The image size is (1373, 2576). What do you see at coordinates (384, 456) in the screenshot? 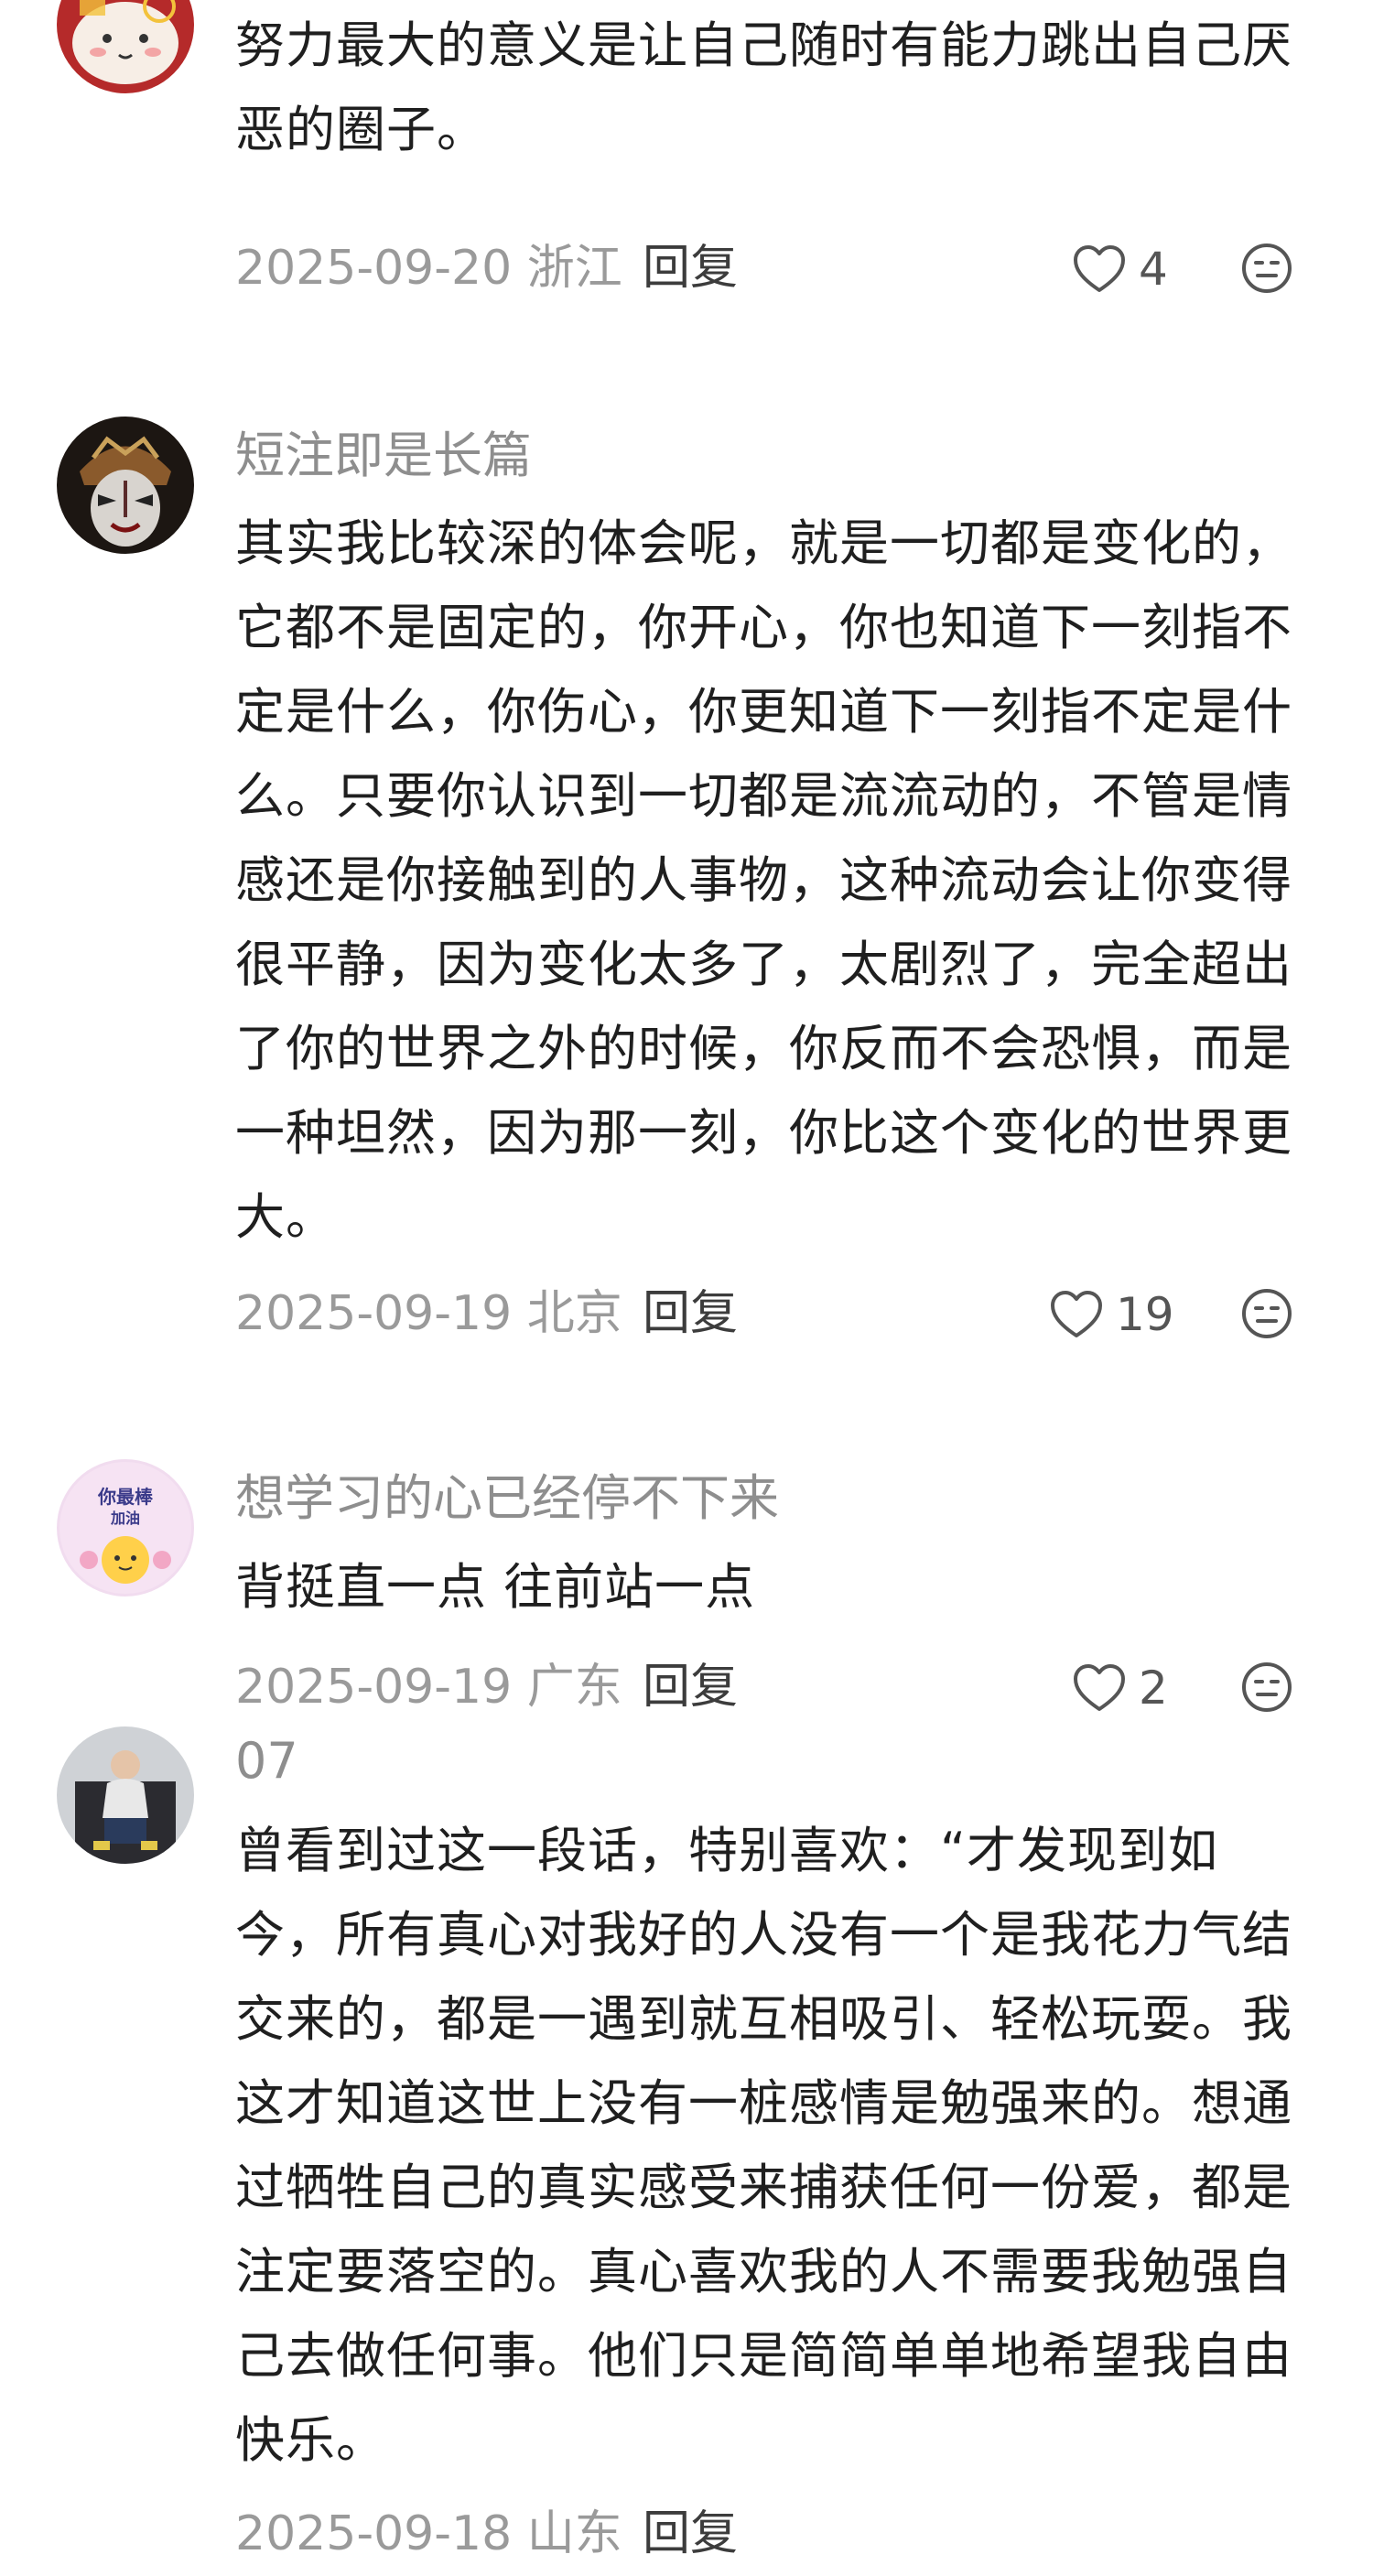
I see `username: 短注即是长篇` at bounding box center [384, 456].